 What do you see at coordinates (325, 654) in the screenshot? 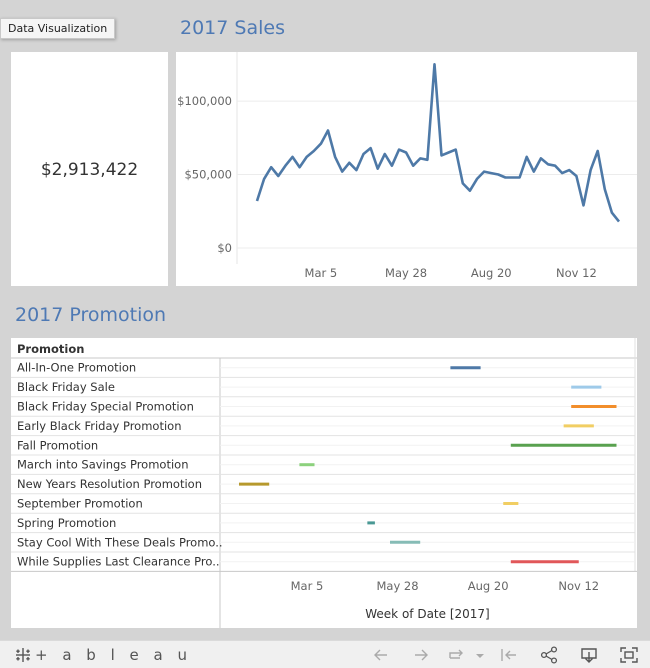
I see `tableau-toolbar: + a b l e a u` at bounding box center [325, 654].